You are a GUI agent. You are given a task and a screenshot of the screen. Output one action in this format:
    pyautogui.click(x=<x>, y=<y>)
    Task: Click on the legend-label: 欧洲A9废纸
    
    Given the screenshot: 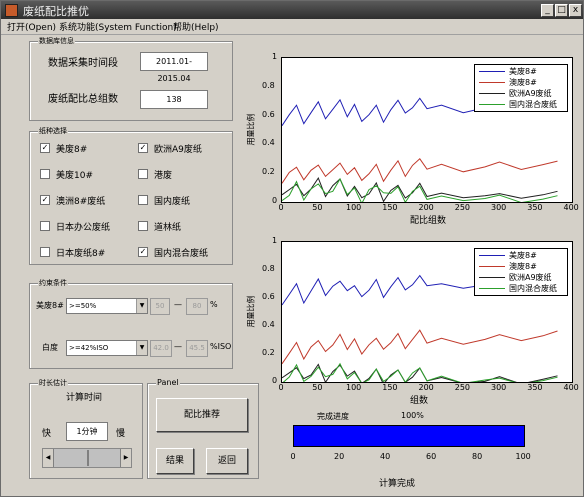 What is the action you would take?
    pyautogui.click(x=530, y=277)
    